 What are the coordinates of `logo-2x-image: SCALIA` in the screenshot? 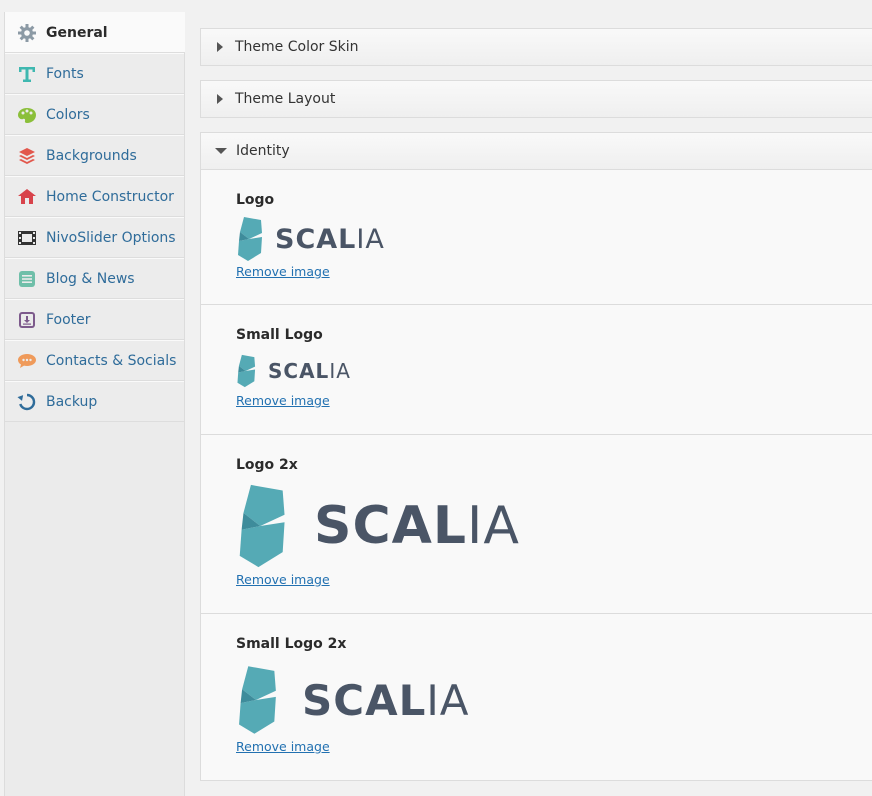 It's located at (378, 526).